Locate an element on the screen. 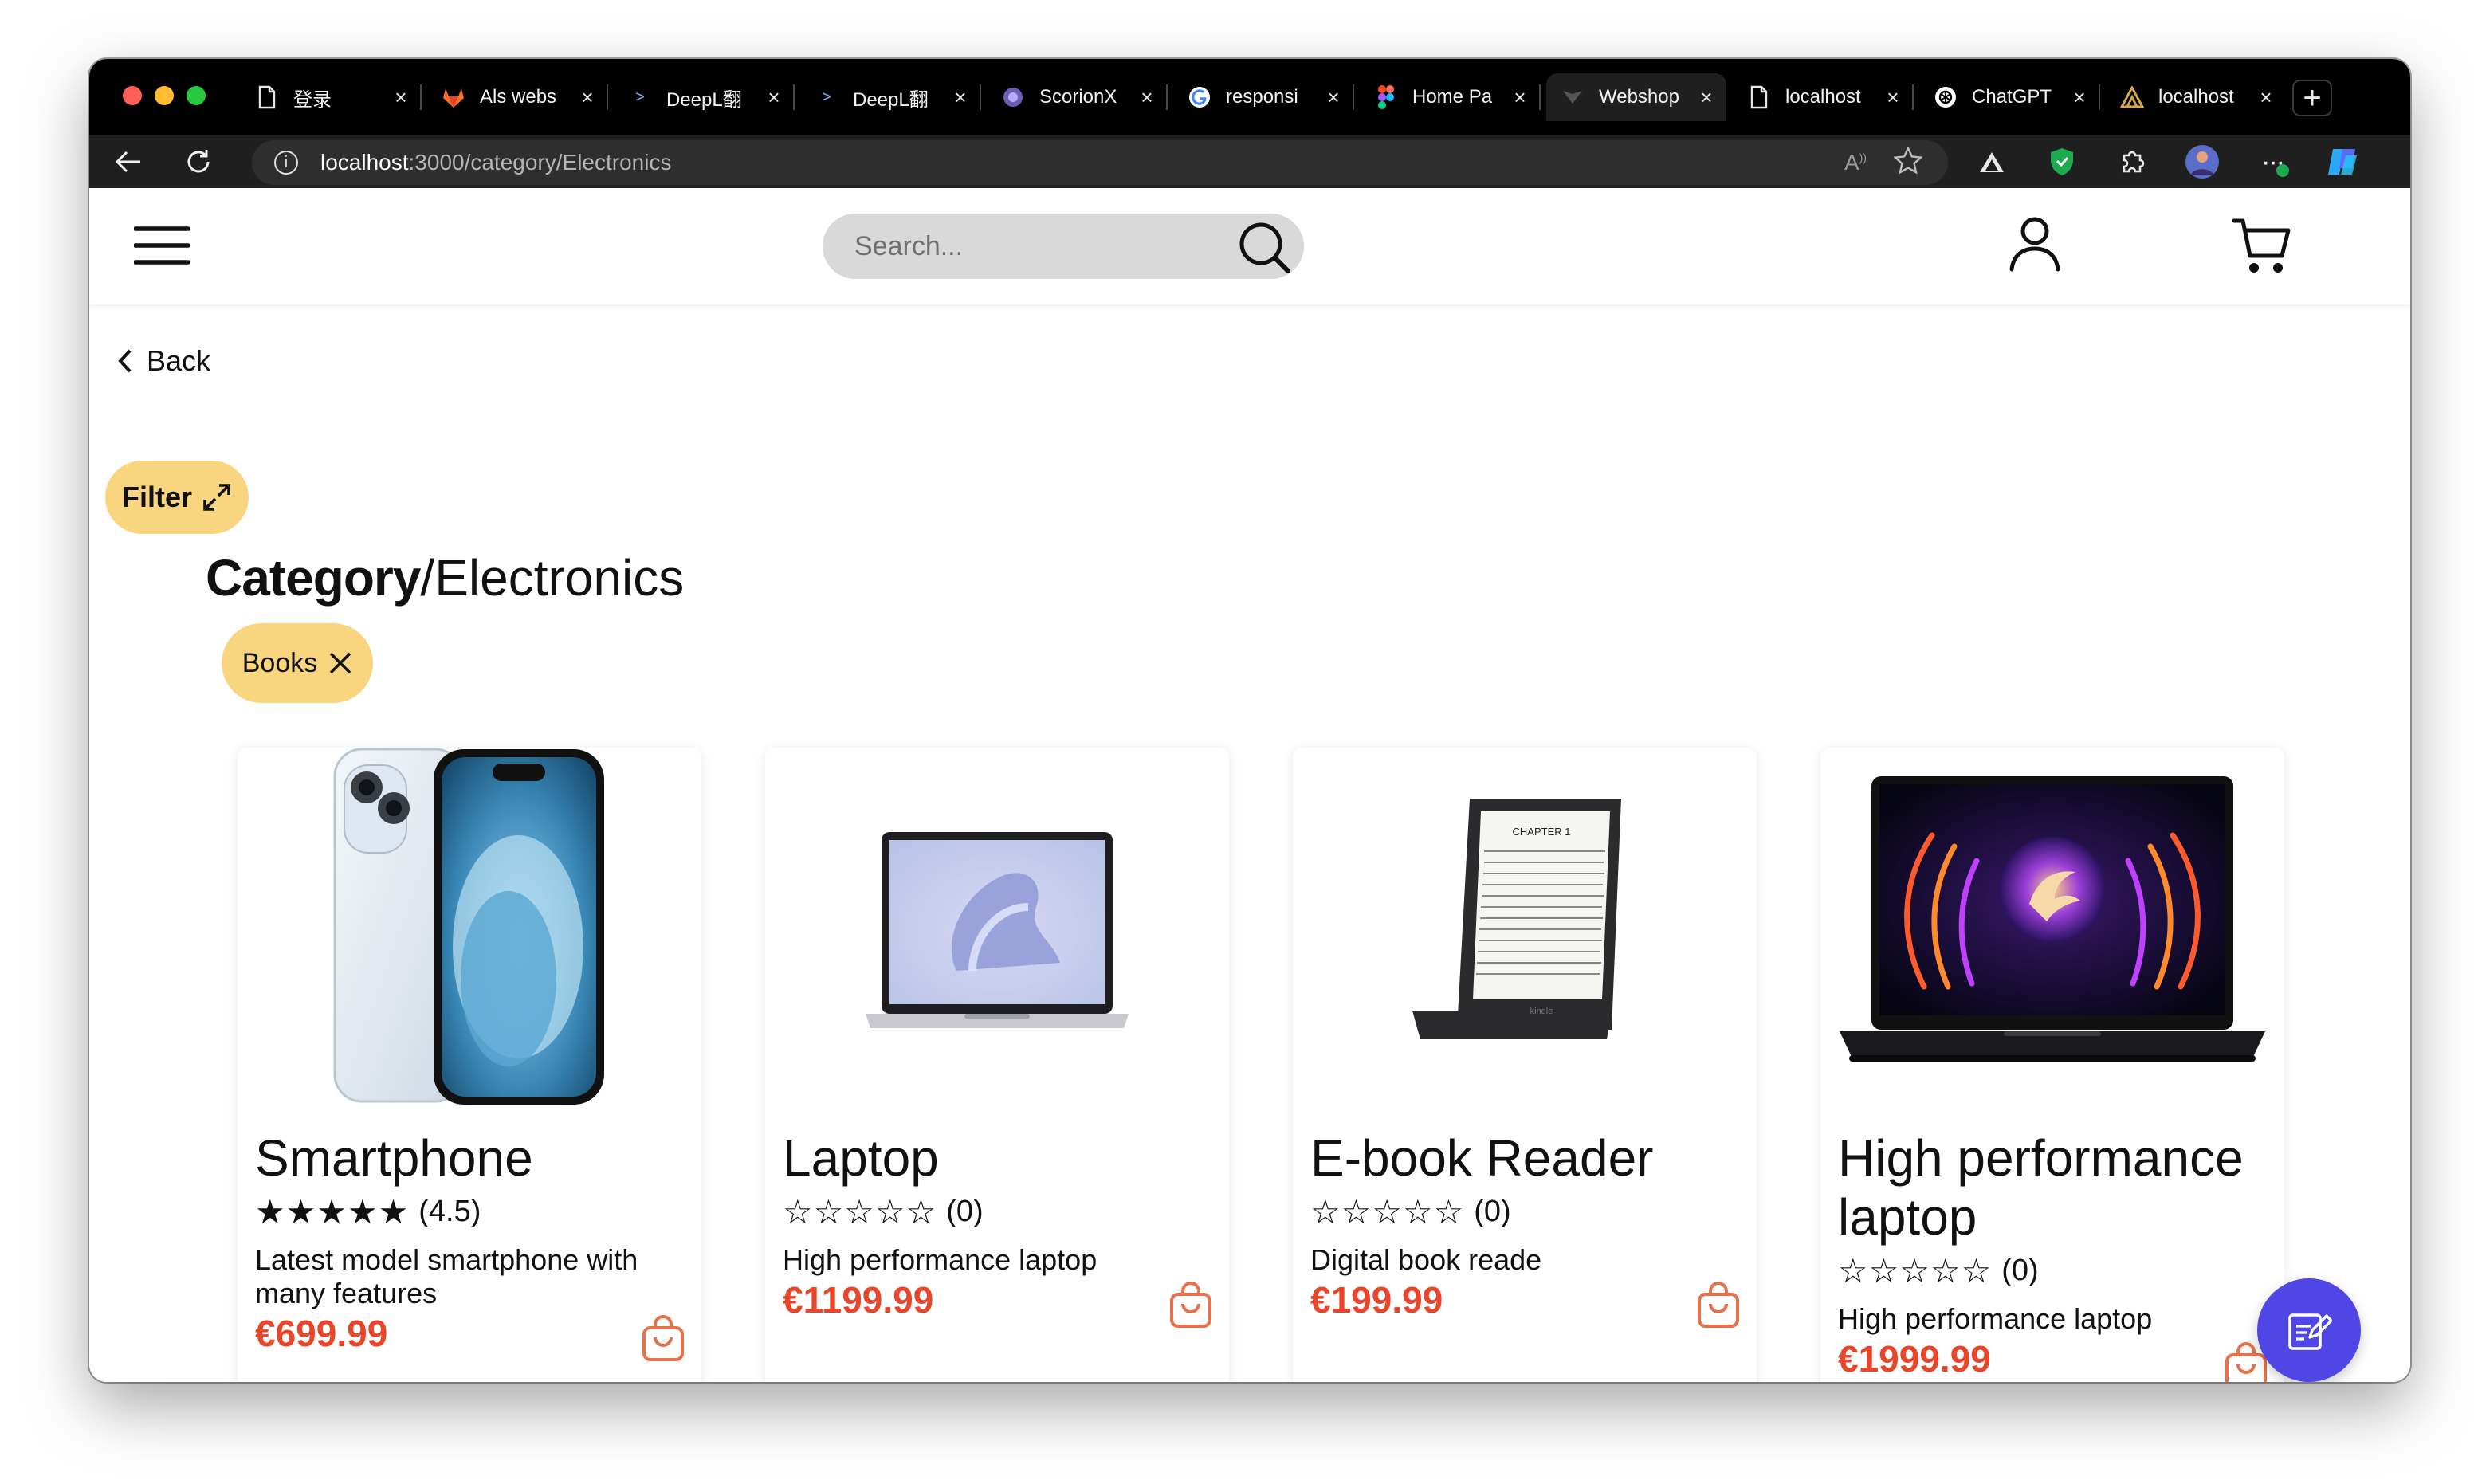  page-title: Category/Electronics is located at coordinates (445, 577).